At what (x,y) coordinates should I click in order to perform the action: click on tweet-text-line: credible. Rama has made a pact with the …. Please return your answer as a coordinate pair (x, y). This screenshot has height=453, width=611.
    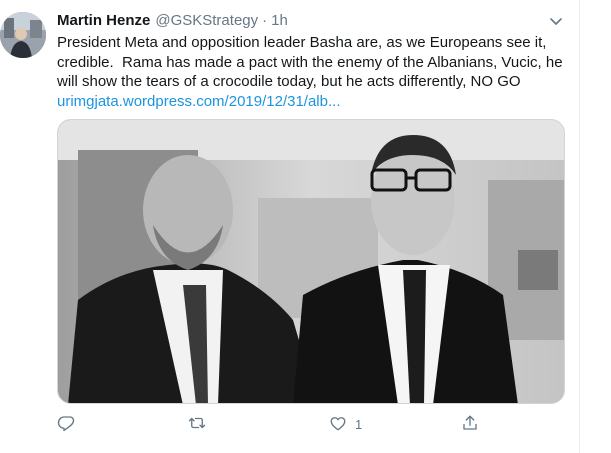
    Looking at the image, I should click on (310, 62).